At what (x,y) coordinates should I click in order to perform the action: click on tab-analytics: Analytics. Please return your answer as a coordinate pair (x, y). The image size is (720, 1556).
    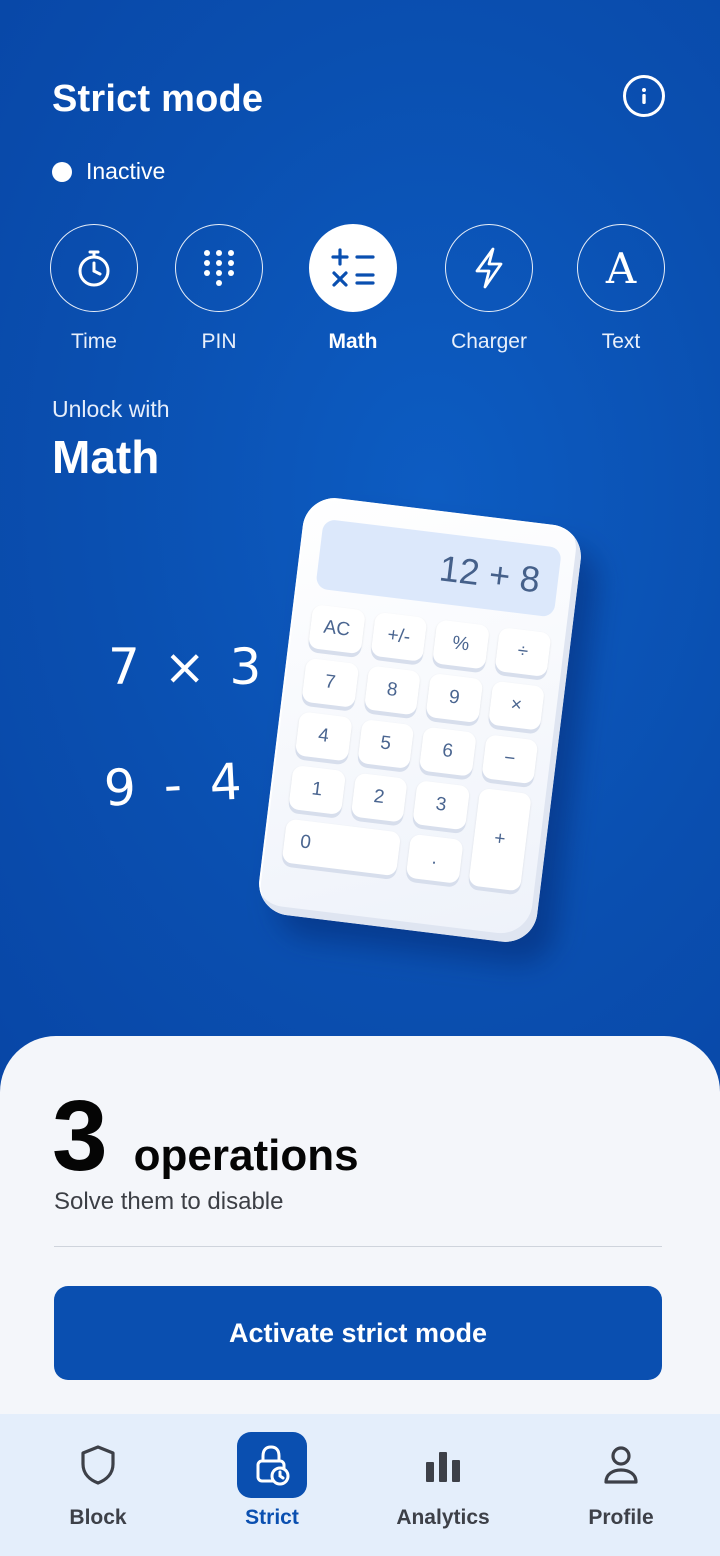
    Looking at the image, I should click on (443, 1481).